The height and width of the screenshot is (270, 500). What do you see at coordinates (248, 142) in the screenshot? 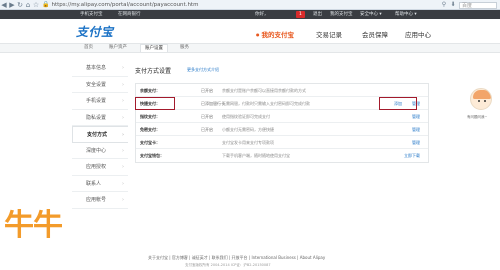
I see `method-description: 支付宝发卡用来支付专项款项` at bounding box center [248, 142].